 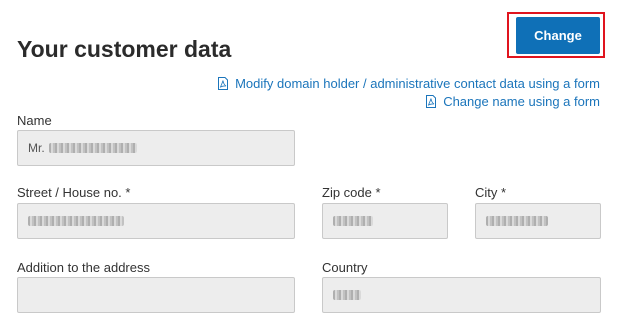 I want to click on zip-field, so click(x=385, y=221).